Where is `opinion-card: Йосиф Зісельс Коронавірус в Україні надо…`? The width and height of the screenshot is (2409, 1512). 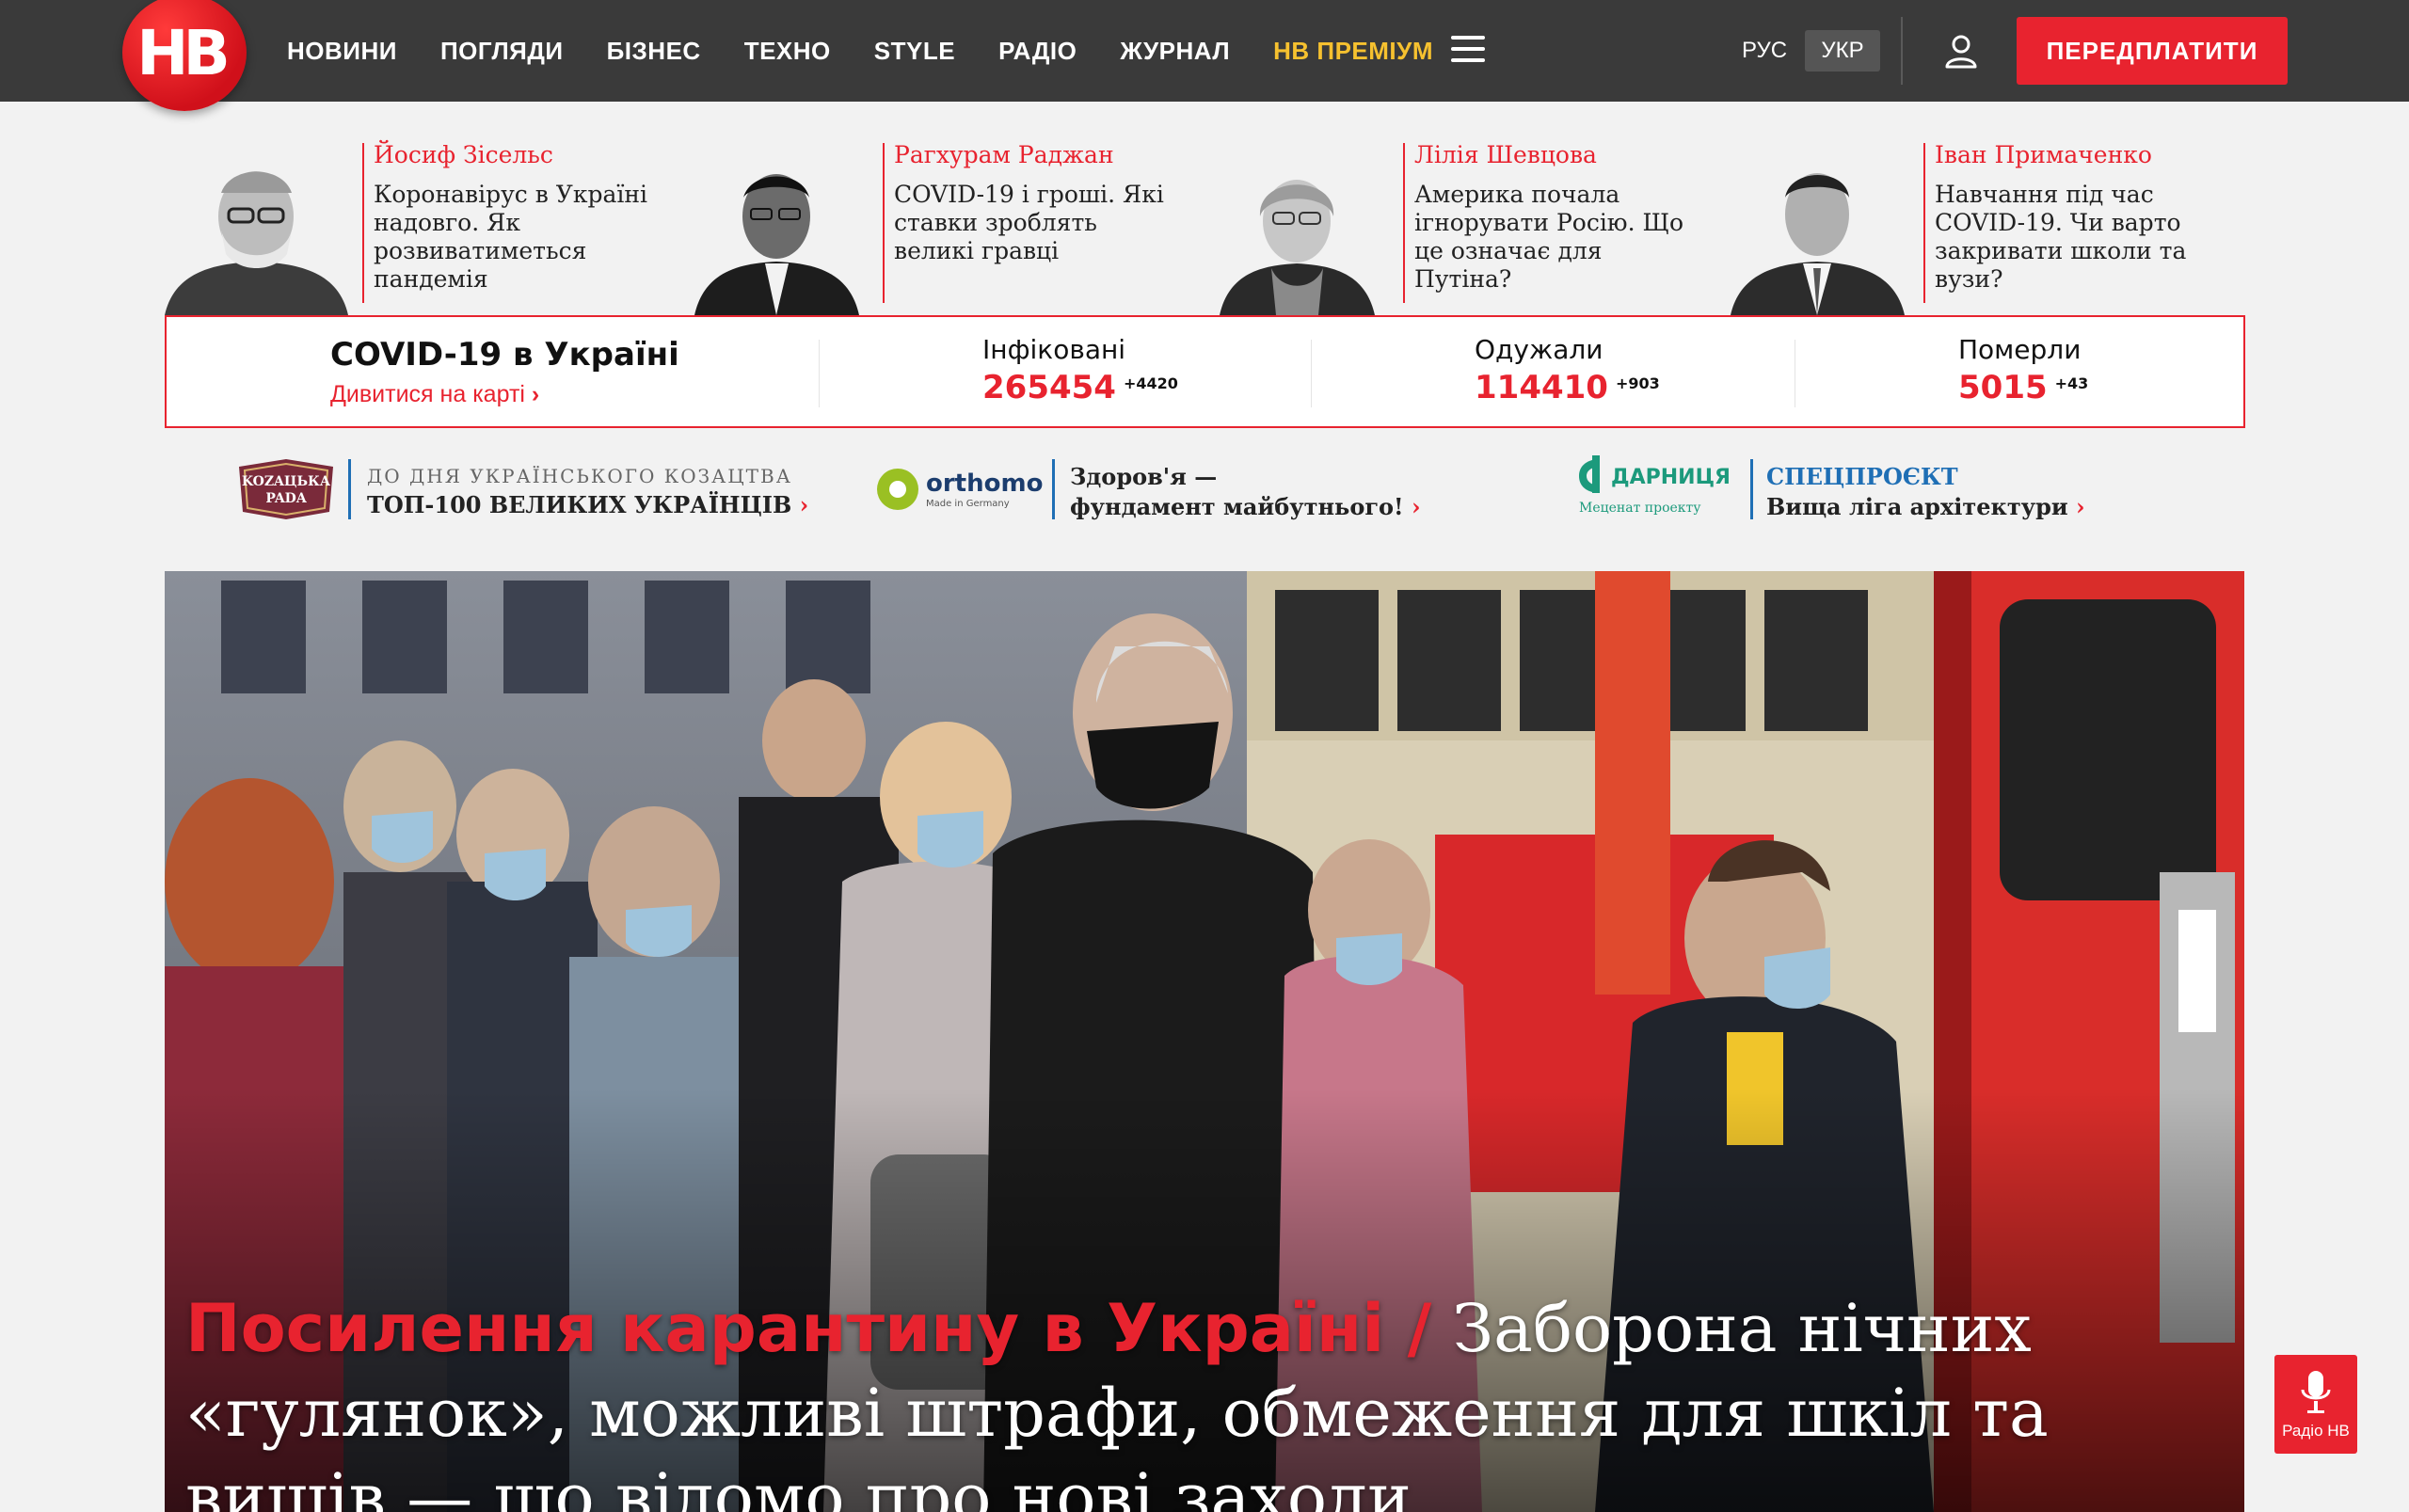
opinion-card: Йосиф Зісельс Коронавірус в Україні надо… is located at coordinates (425, 223).